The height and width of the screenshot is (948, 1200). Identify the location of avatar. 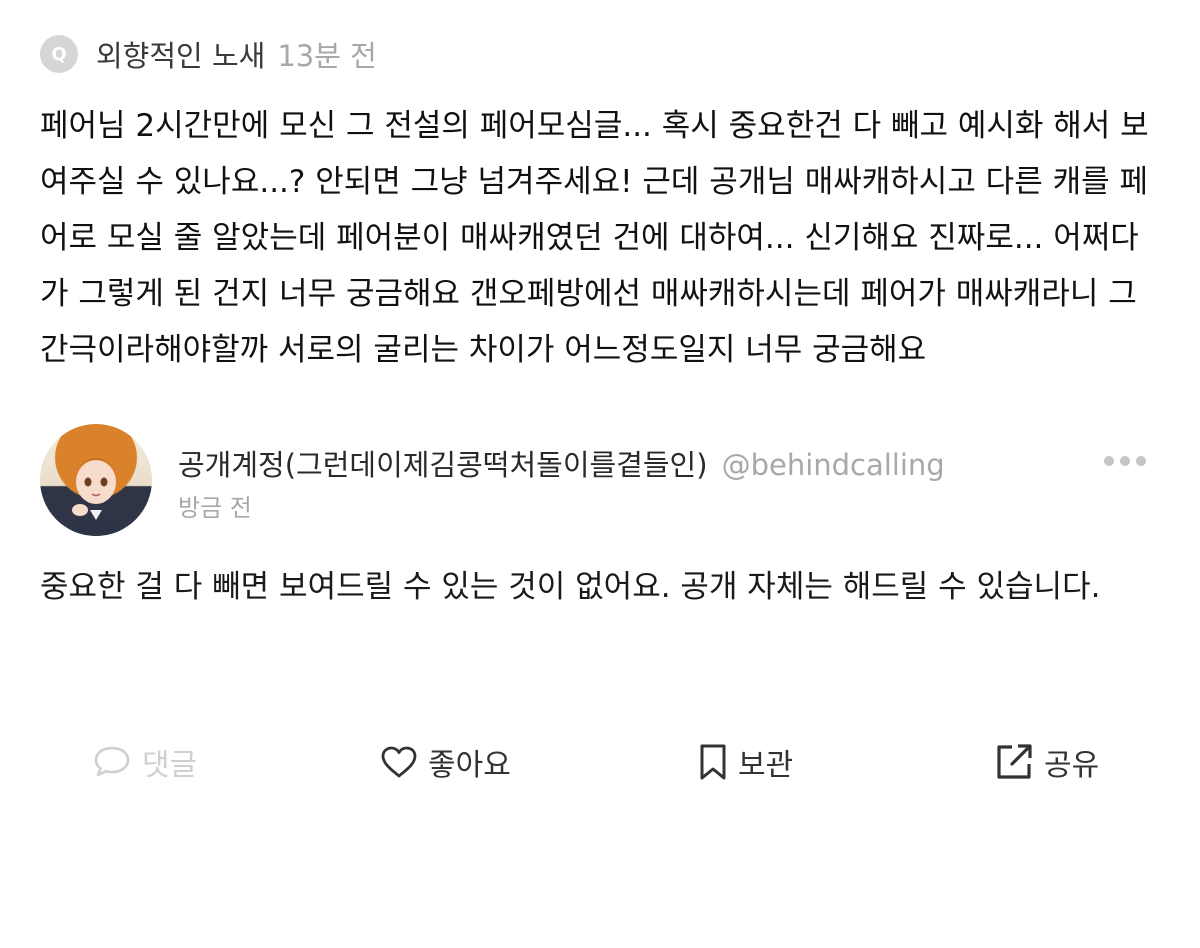
(96, 480).